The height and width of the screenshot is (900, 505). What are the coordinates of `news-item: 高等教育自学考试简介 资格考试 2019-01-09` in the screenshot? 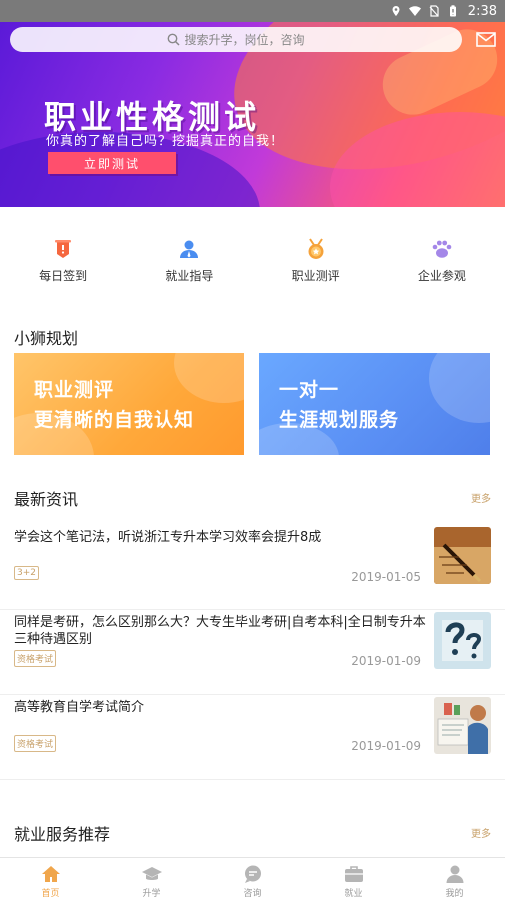 It's located at (252, 737).